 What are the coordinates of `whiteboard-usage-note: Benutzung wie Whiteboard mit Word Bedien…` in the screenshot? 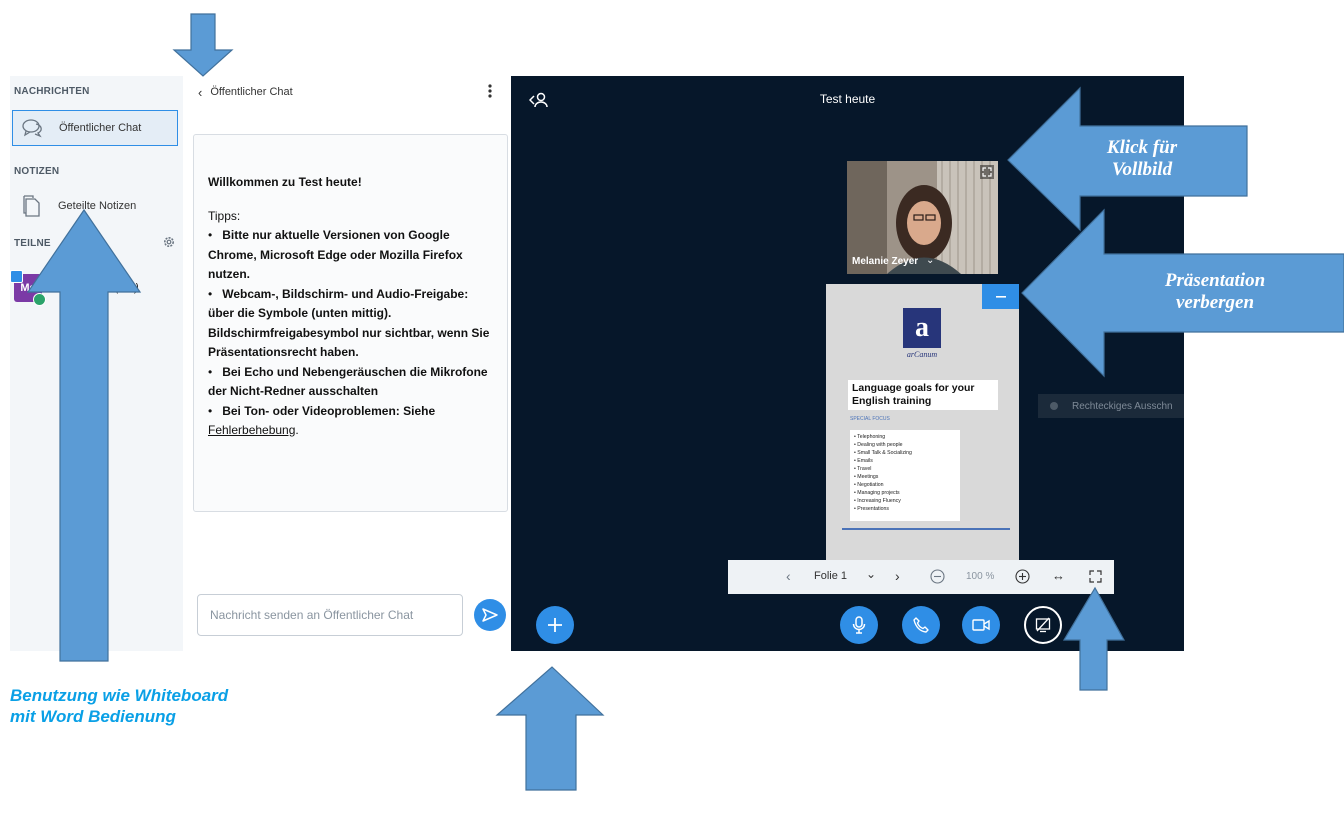 It's located at (119, 706).